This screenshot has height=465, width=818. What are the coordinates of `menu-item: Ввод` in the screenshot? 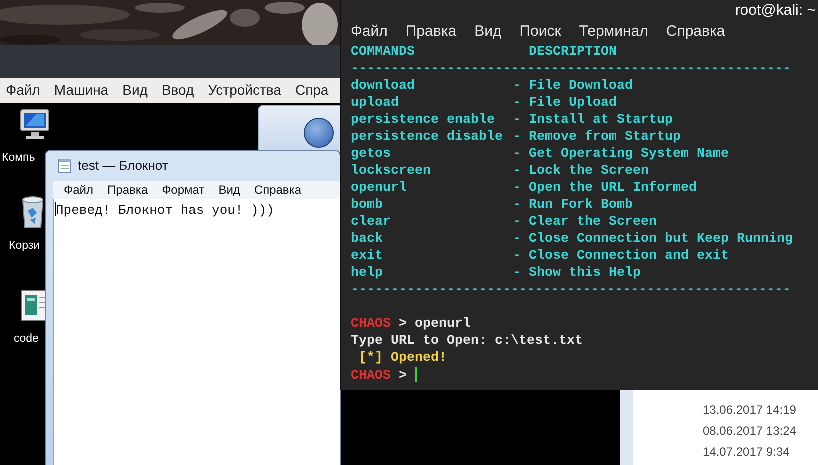 It's located at (178, 90).